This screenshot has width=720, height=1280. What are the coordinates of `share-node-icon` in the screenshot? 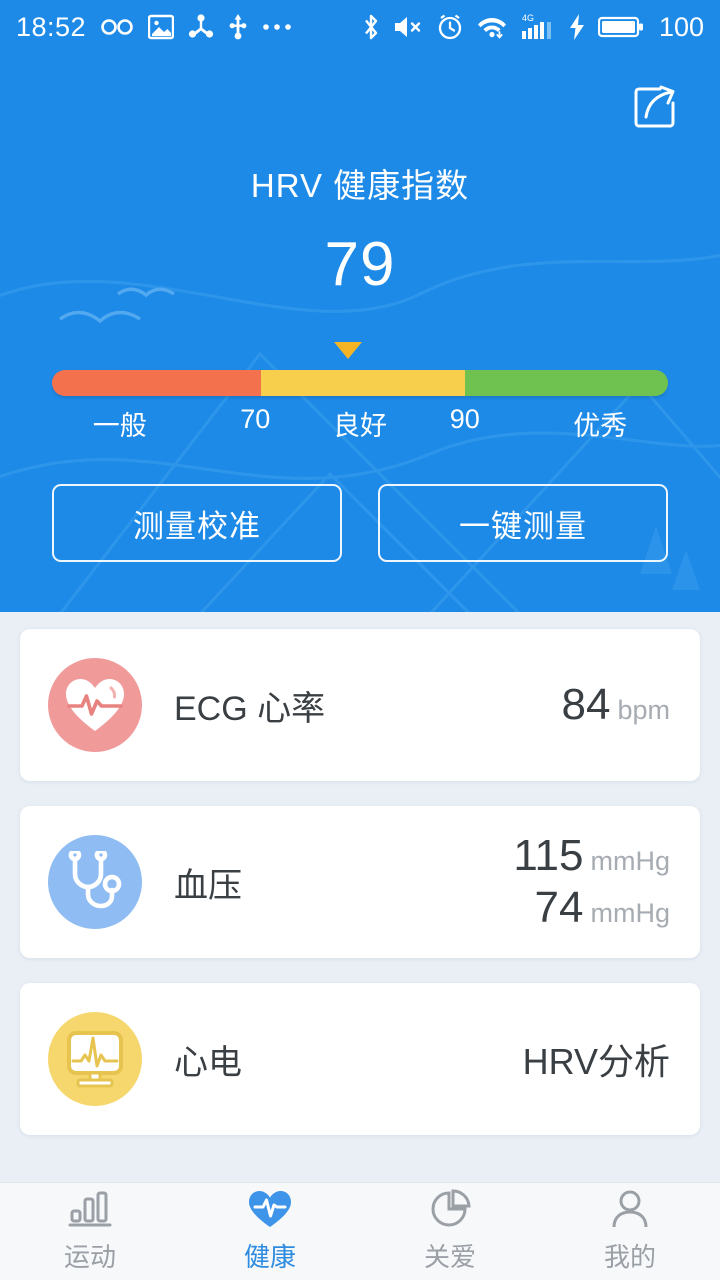 It's located at (201, 27).